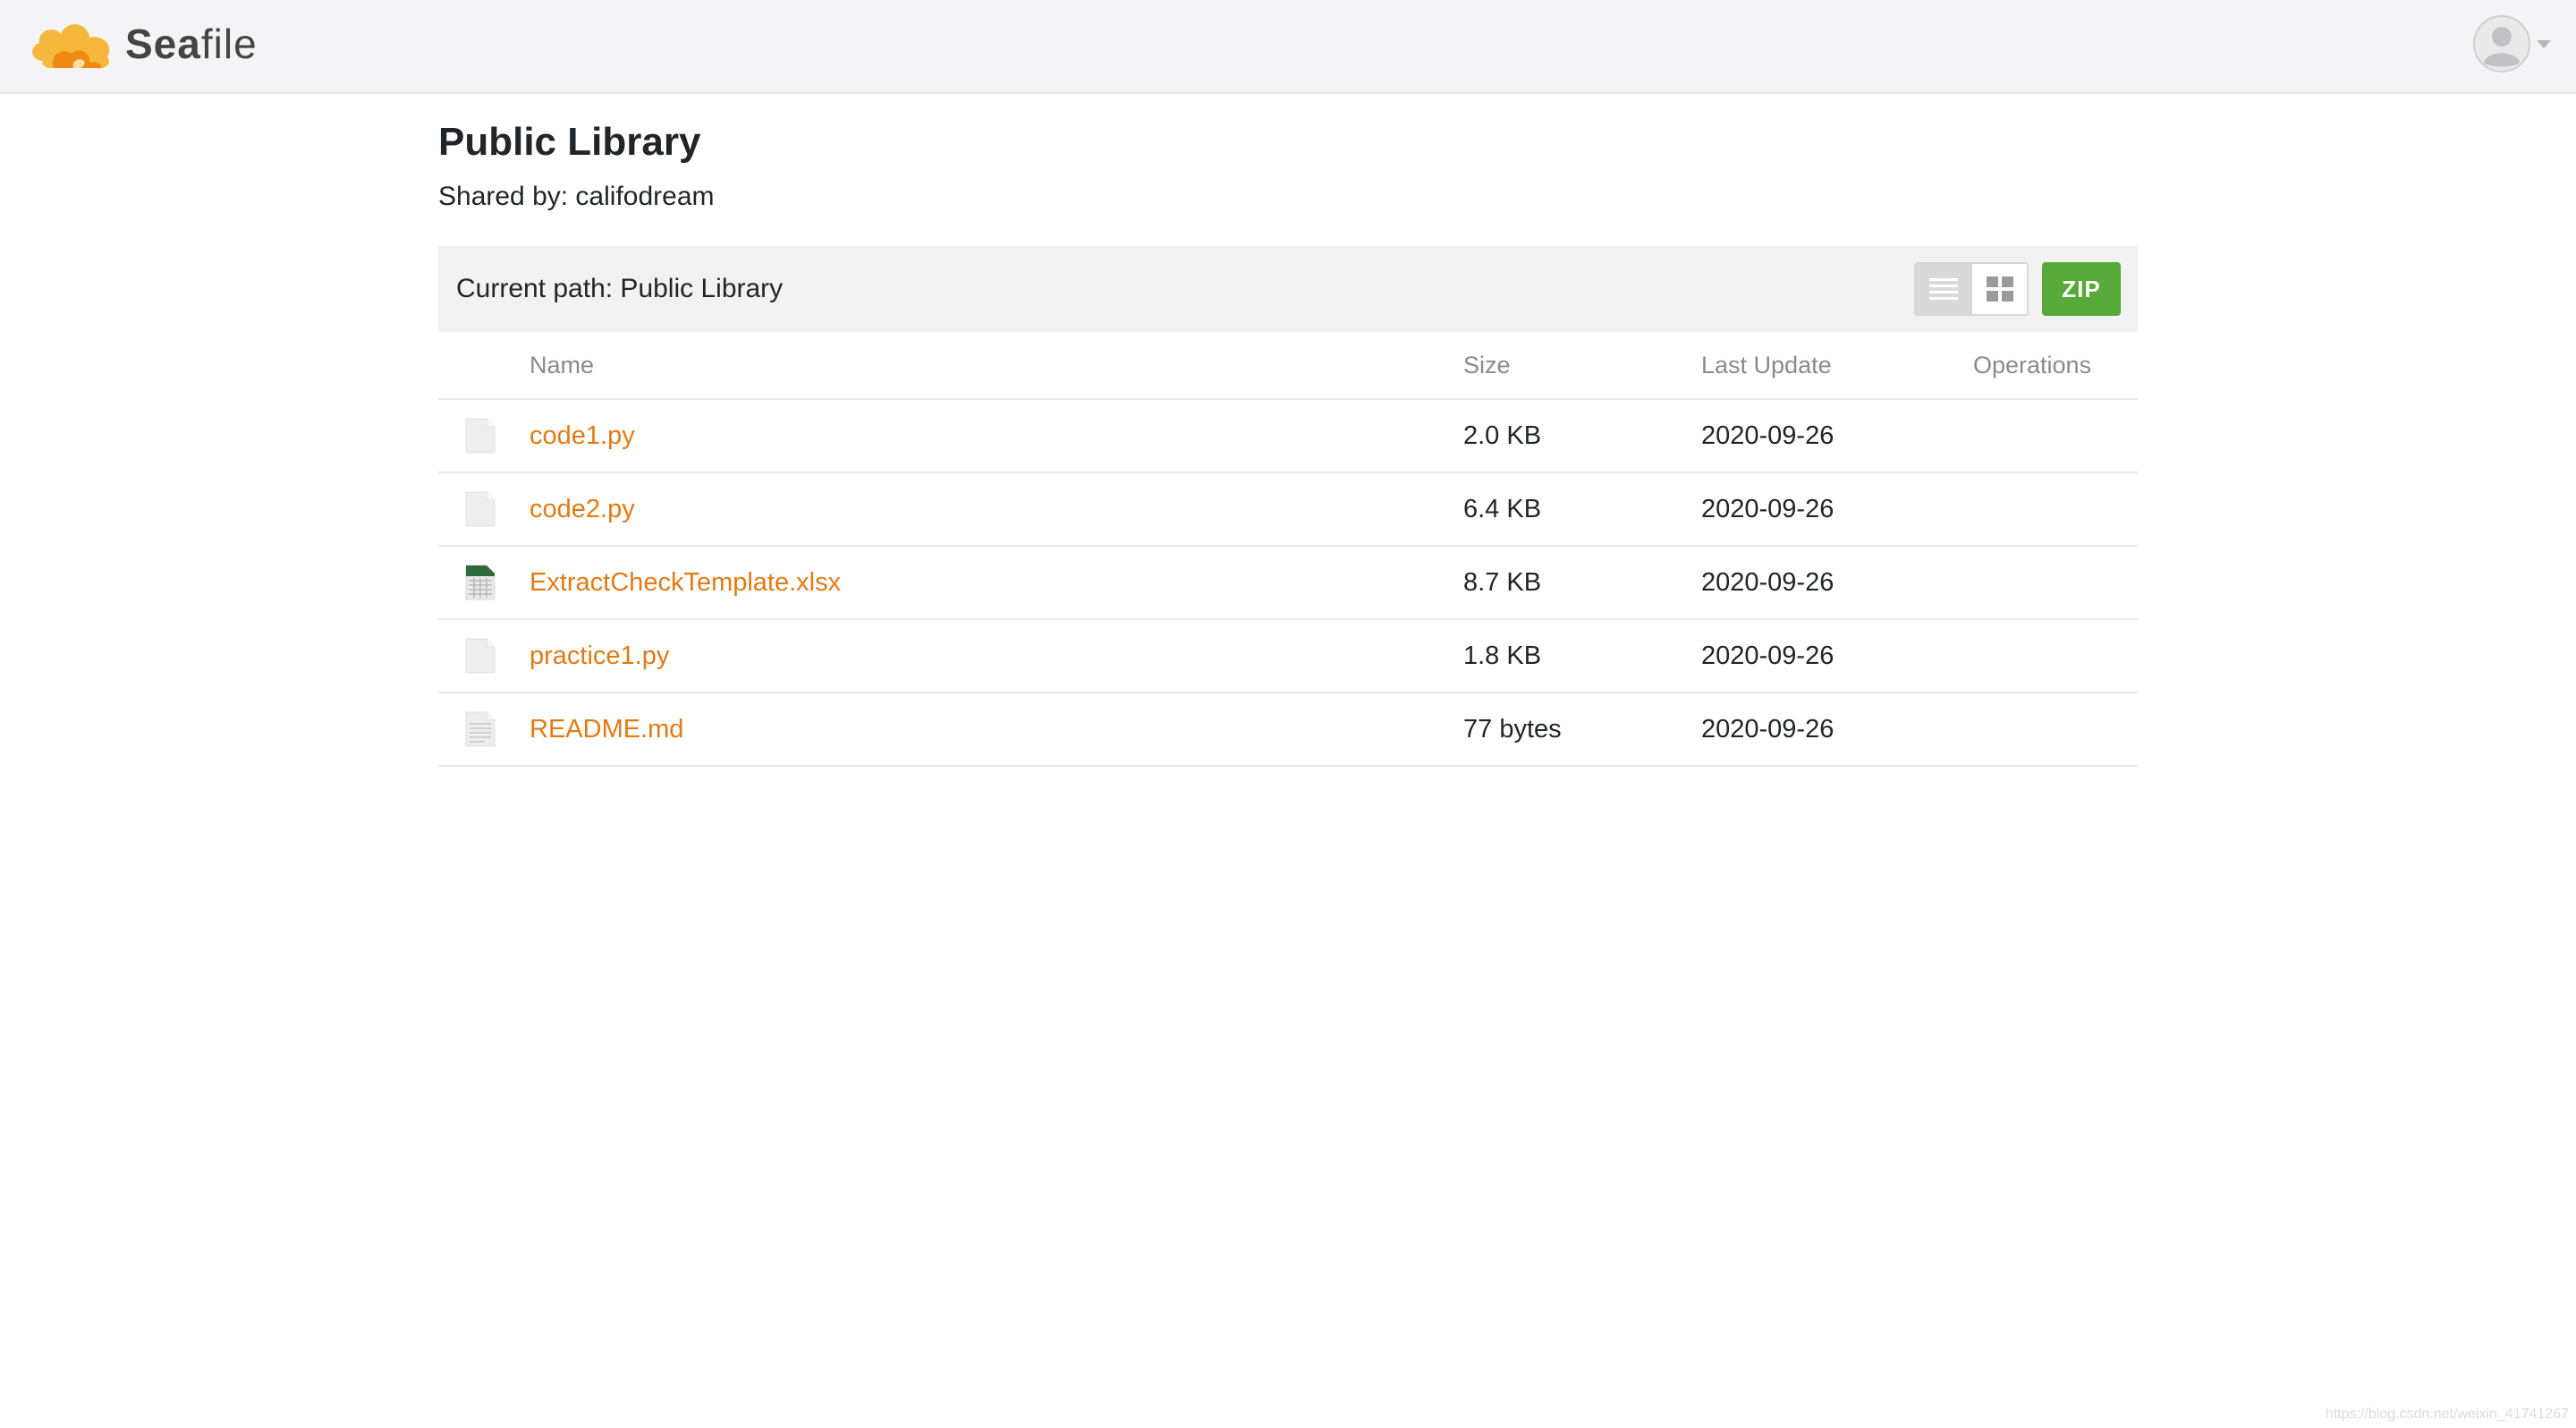 Image resolution: width=2576 pixels, height=1428 pixels. What do you see at coordinates (1487, 364) in the screenshot?
I see `header-size: Size` at bounding box center [1487, 364].